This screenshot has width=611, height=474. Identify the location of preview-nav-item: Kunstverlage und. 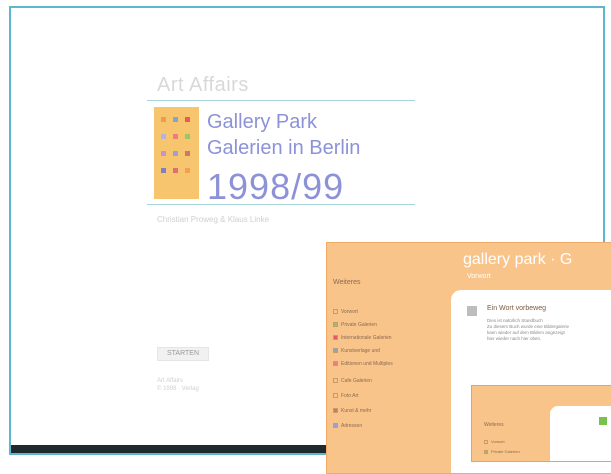
(356, 351).